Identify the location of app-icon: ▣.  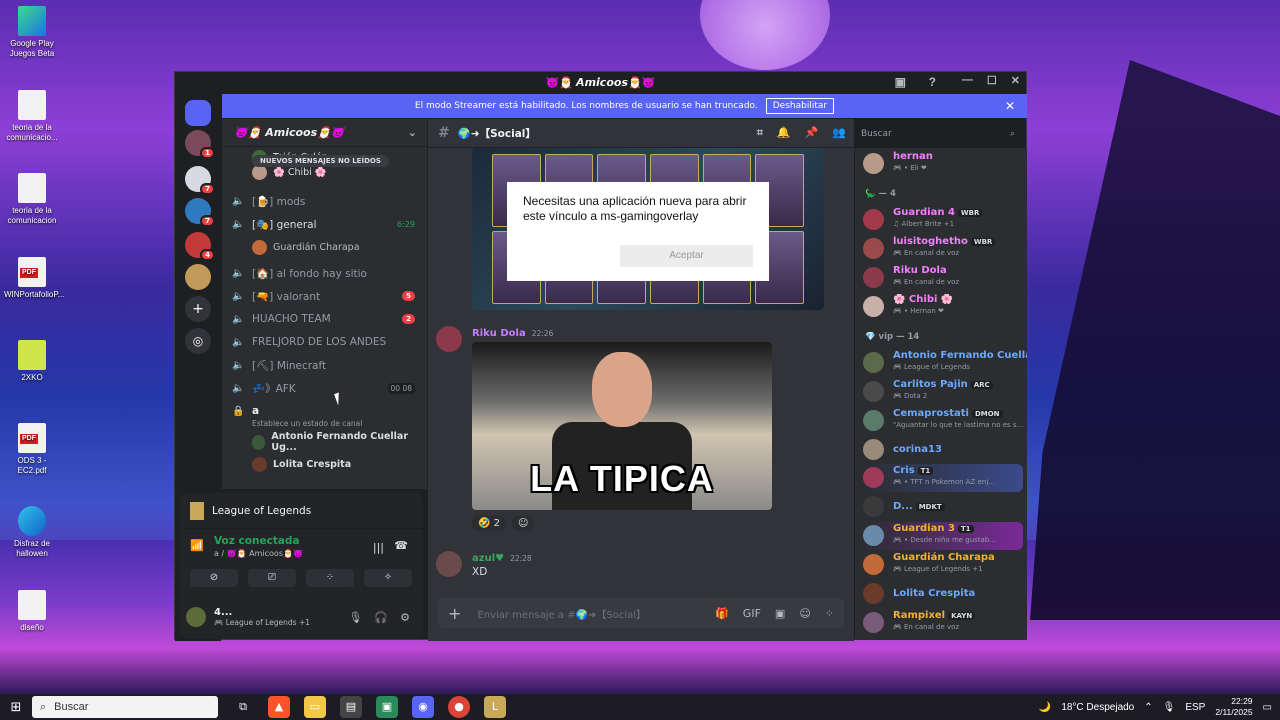
(387, 707).